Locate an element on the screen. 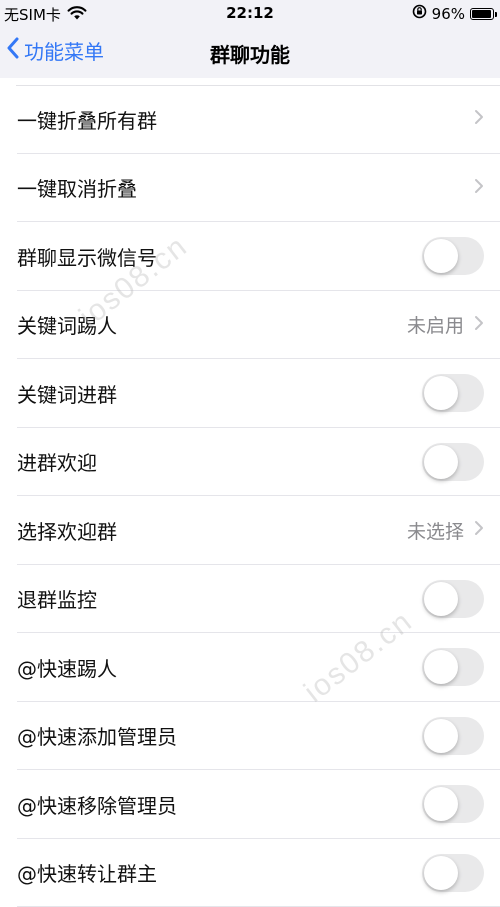  settings-row: 关键词踢人未启用 is located at coordinates (250, 325).